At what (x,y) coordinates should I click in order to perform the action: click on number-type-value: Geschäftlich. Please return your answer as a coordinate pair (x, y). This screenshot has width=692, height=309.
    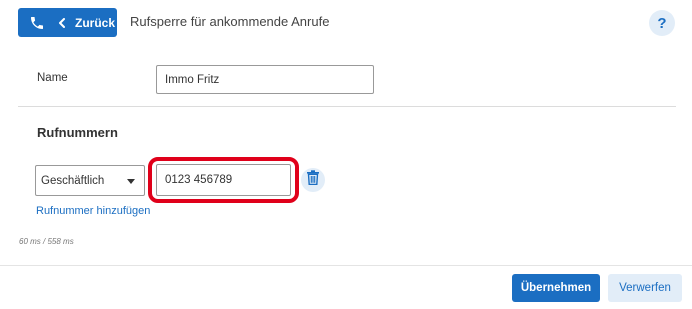
    Looking at the image, I should click on (73, 180).